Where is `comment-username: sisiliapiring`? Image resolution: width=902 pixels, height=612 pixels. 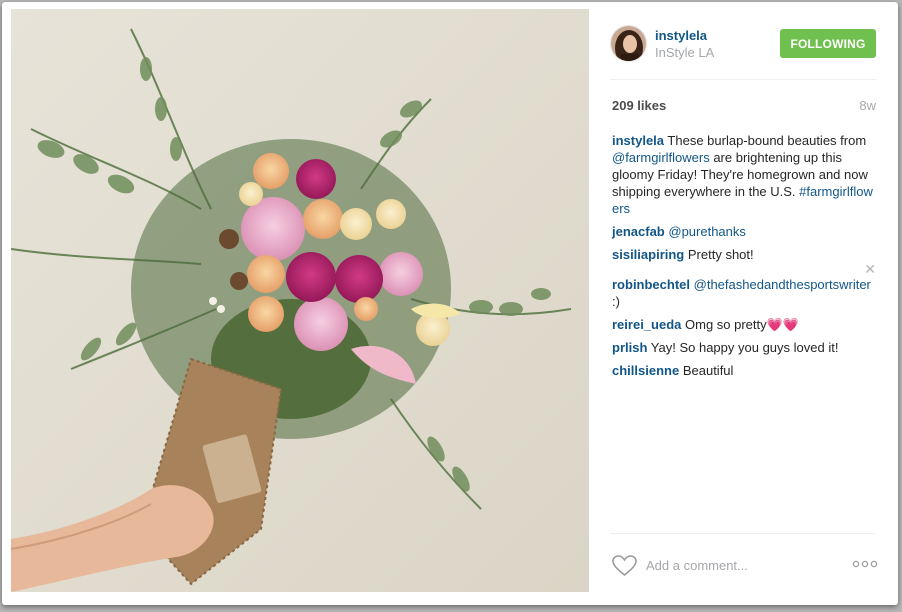 comment-username: sisiliapiring is located at coordinates (648, 254).